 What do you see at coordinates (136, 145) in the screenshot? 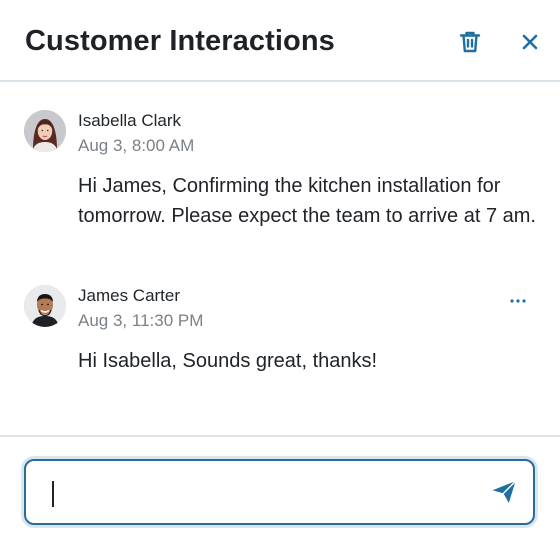
I see `message-timestamp: Aug 3, 8:00 AM` at bounding box center [136, 145].